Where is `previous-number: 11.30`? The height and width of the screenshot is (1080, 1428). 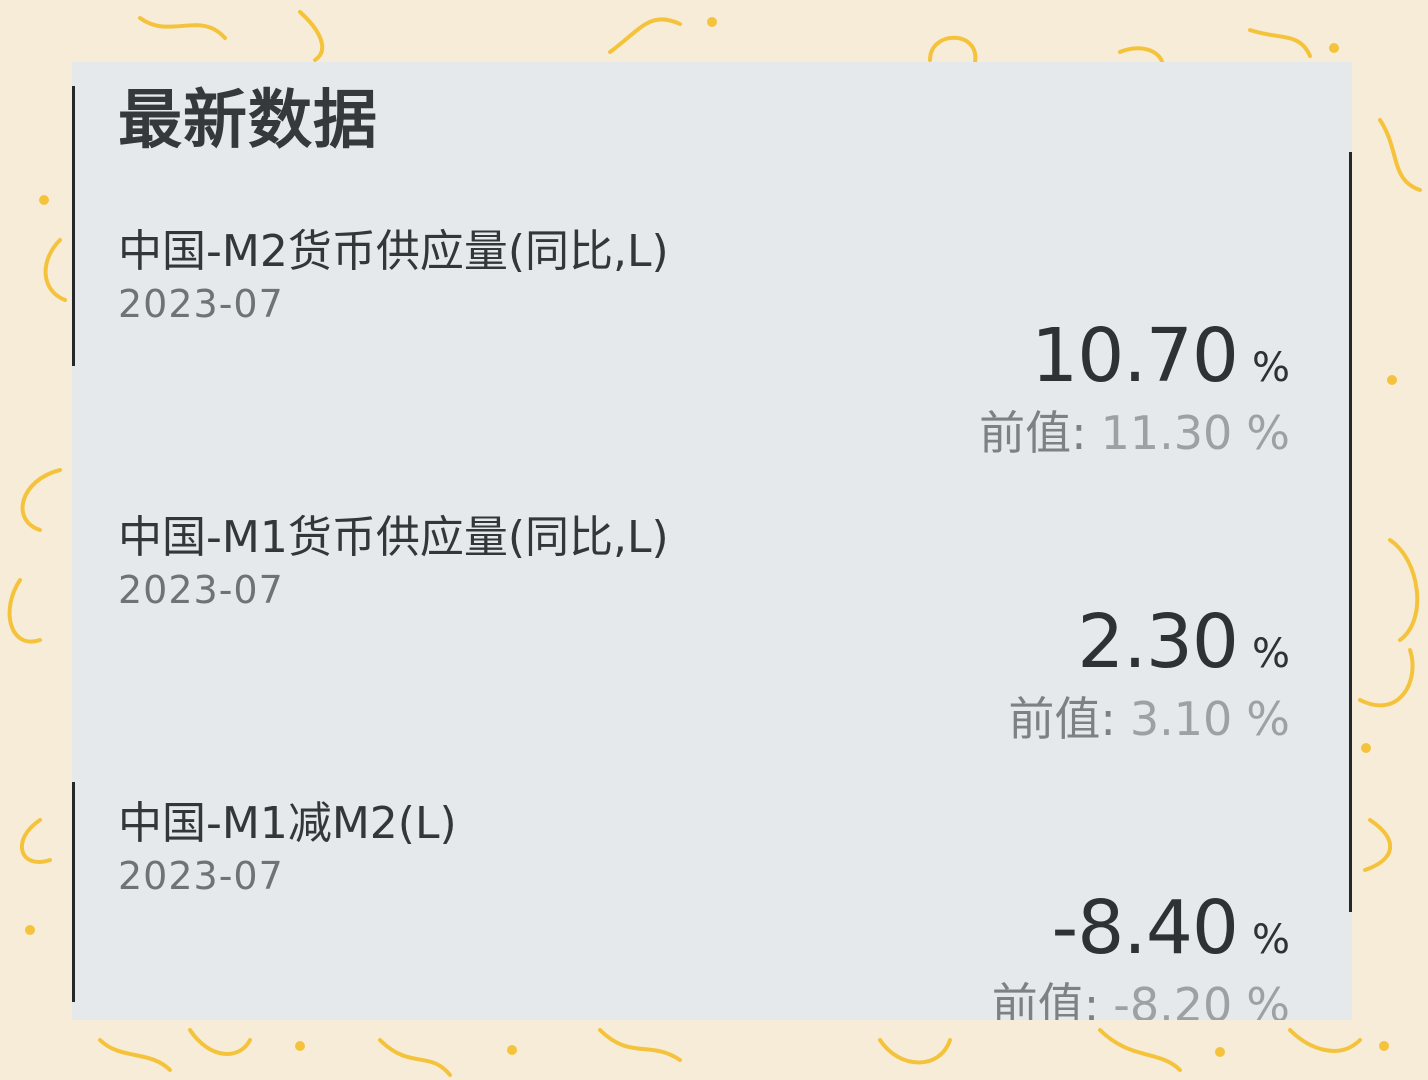 previous-number: 11.30 is located at coordinates (1166, 433).